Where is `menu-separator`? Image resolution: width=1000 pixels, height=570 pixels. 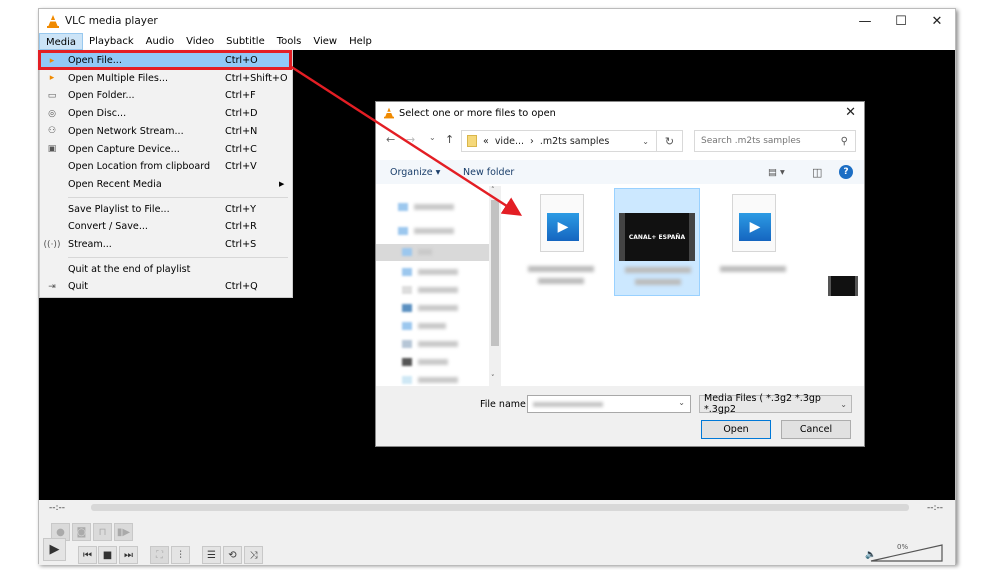
menu-separator is located at coordinates (178, 197).